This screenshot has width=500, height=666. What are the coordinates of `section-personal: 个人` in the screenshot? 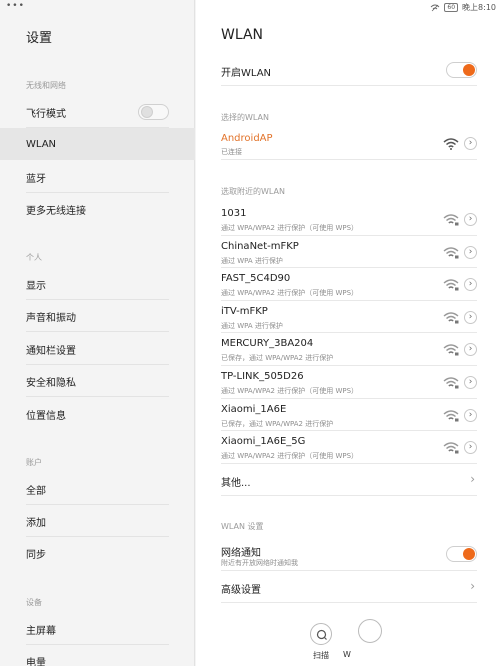 It's located at (34, 257).